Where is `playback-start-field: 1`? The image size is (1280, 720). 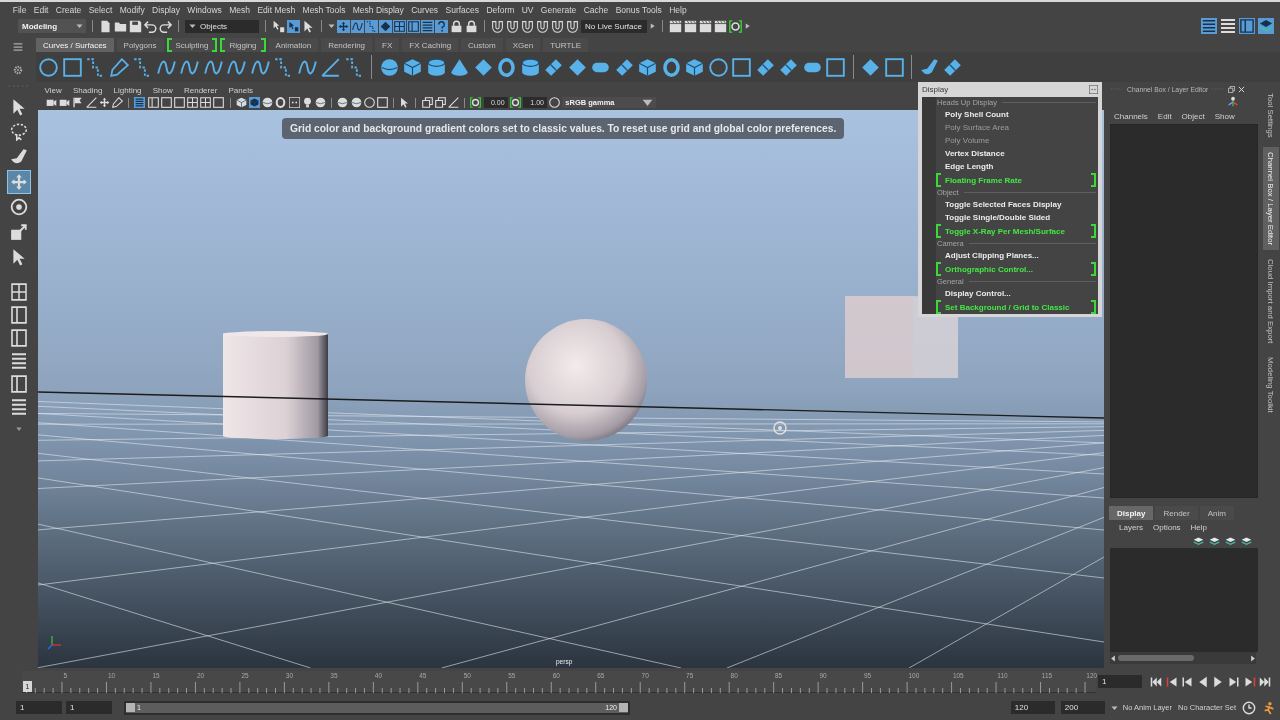
playback-start-field: 1 is located at coordinates (89, 707).